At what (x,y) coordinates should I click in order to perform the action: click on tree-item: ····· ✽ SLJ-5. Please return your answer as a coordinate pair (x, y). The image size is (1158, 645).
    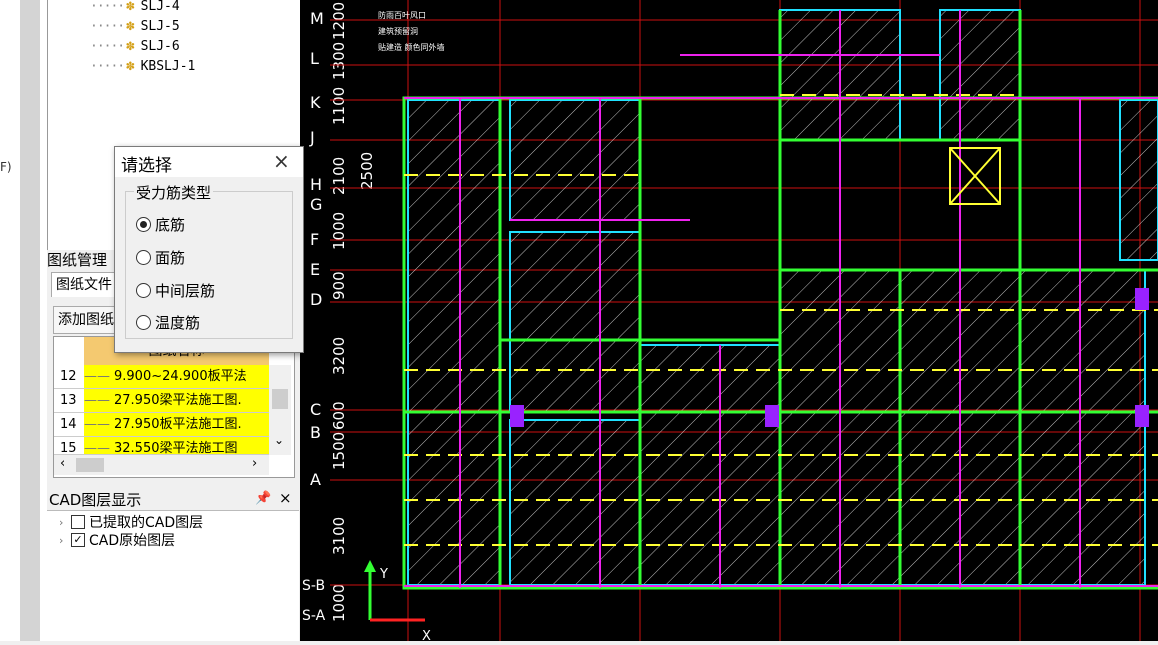
    Looking at the image, I should click on (135, 26).